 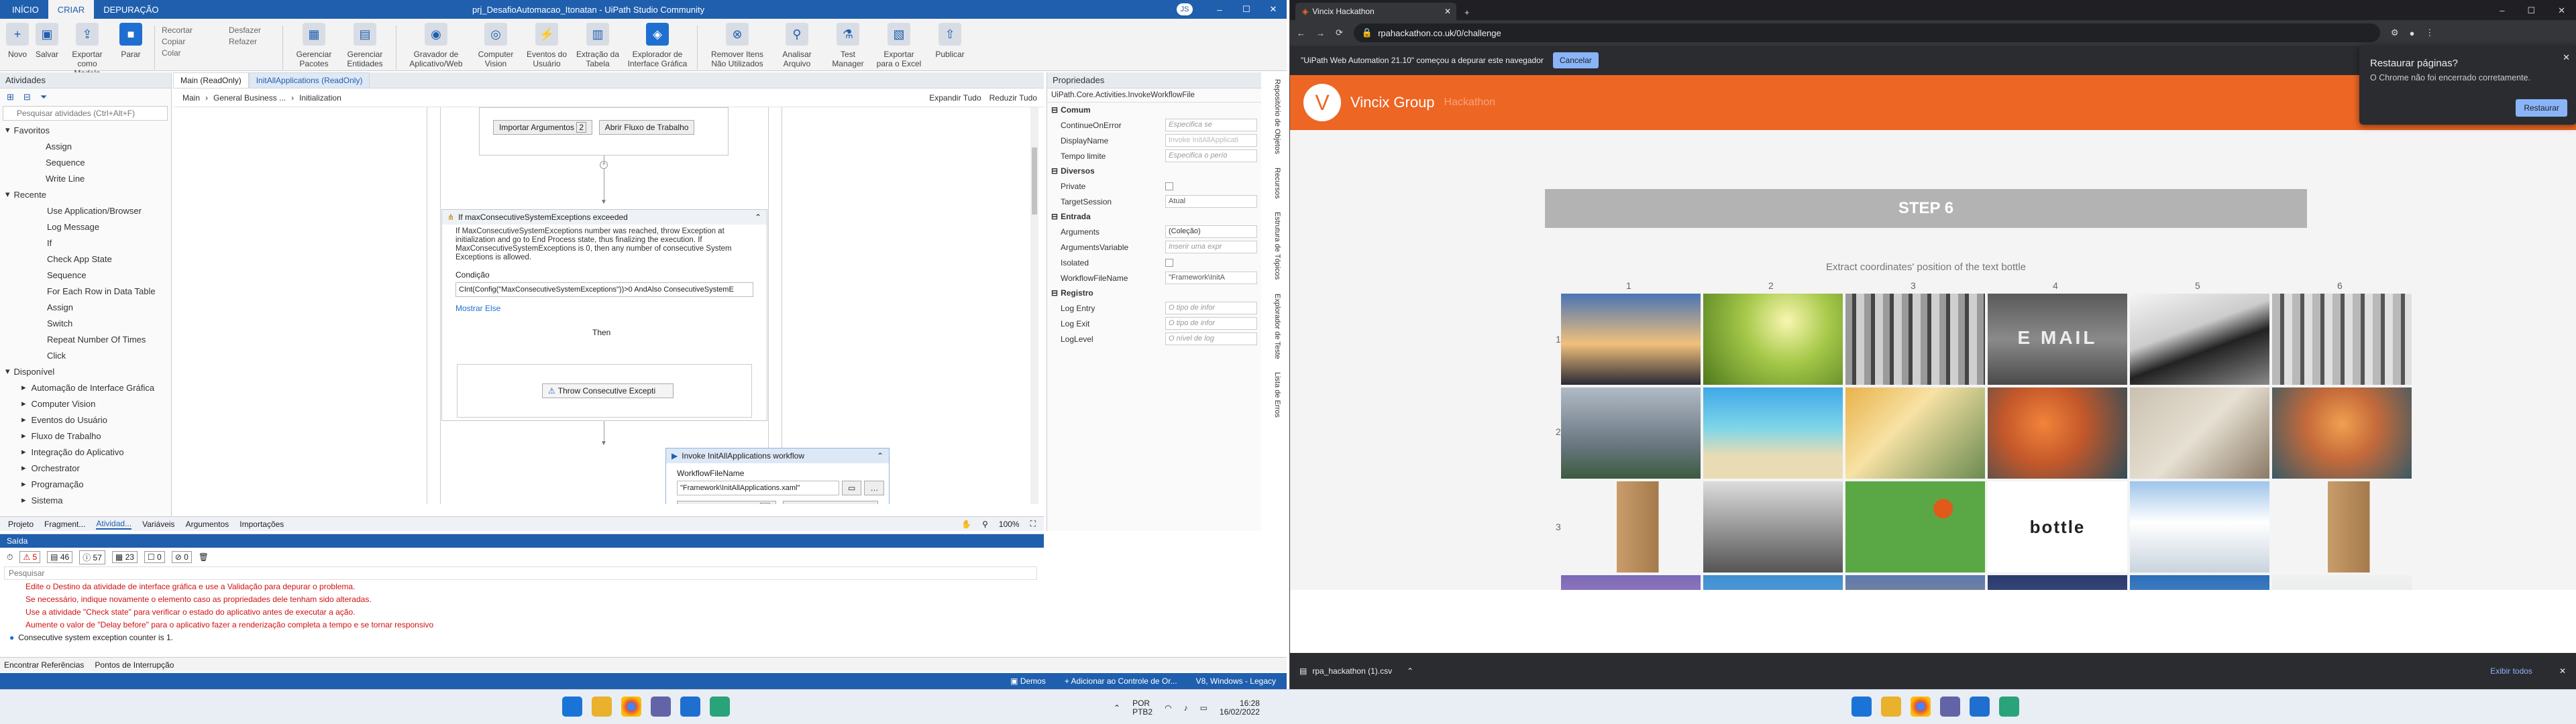 I want to click on open-workflow-button: Abrir Fluxo de Trabalho, so click(x=830, y=503).